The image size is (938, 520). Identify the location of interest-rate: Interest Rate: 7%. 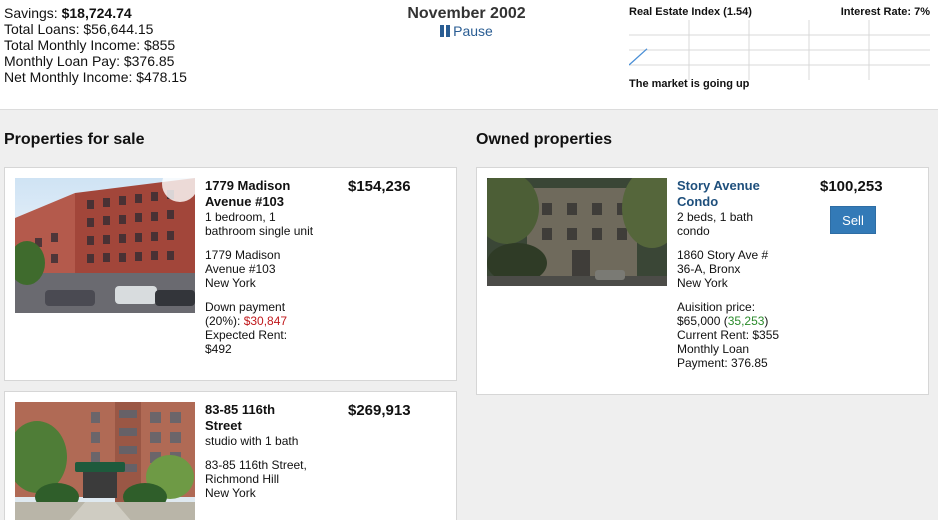
(885, 12).